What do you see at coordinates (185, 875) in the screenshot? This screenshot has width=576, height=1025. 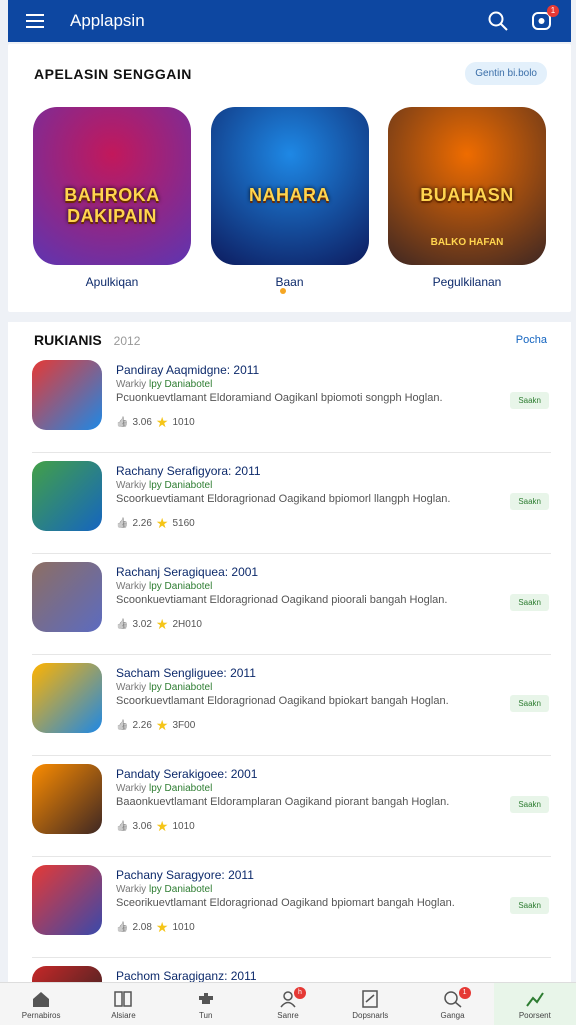 I see `app-name: Pachany Saragyore: 2011` at bounding box center [185, 875].